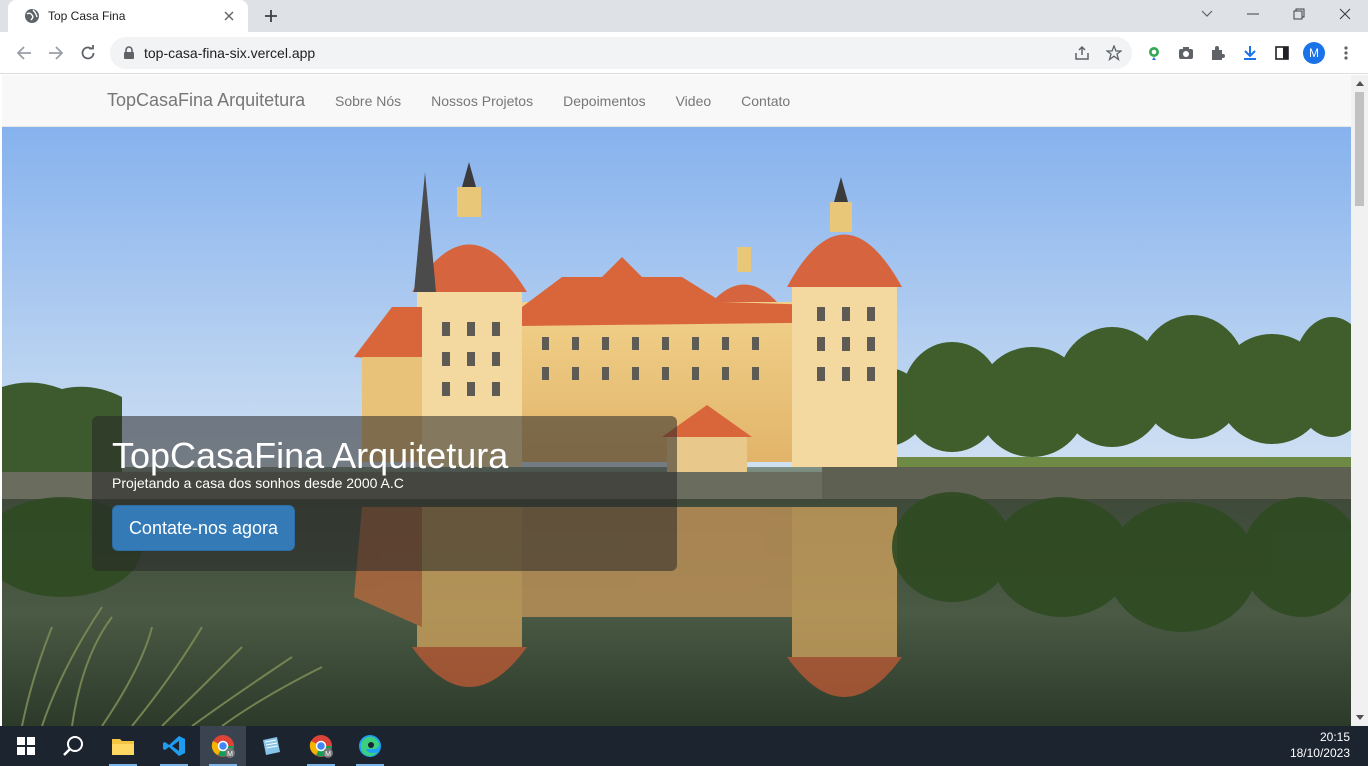  I want to click on scroll-up-arrow-icon, so click(1359, 83).